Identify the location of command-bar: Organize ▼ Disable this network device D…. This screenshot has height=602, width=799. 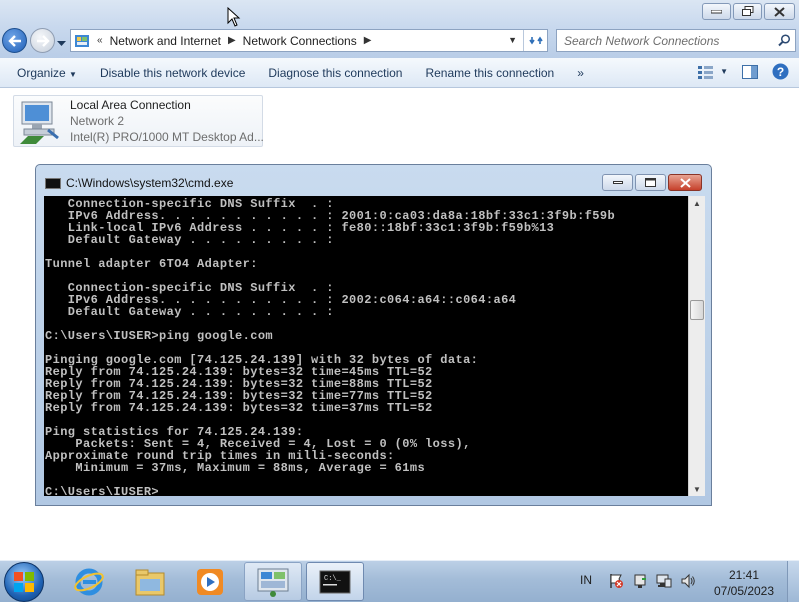
(399, 73).